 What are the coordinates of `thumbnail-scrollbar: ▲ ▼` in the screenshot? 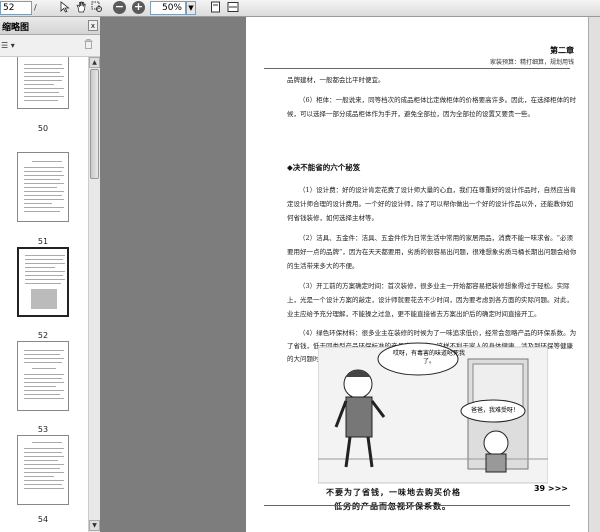 It's located at (94, 294).